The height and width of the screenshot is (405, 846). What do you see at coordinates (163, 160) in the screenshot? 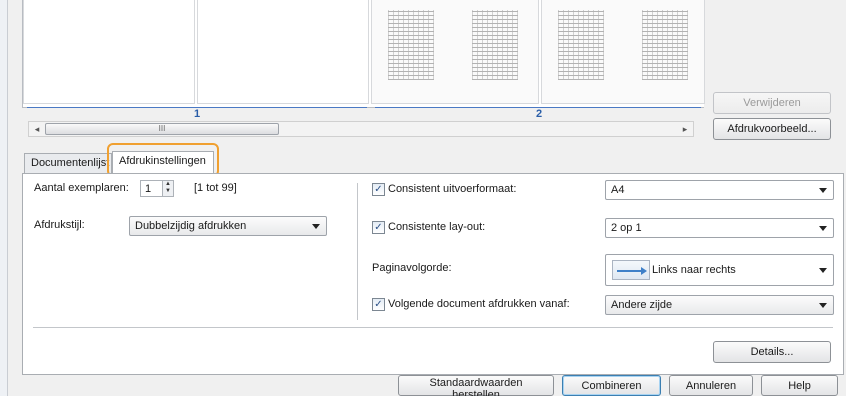
I see `tab-highlight-callout` at bounding box center [163, 160].